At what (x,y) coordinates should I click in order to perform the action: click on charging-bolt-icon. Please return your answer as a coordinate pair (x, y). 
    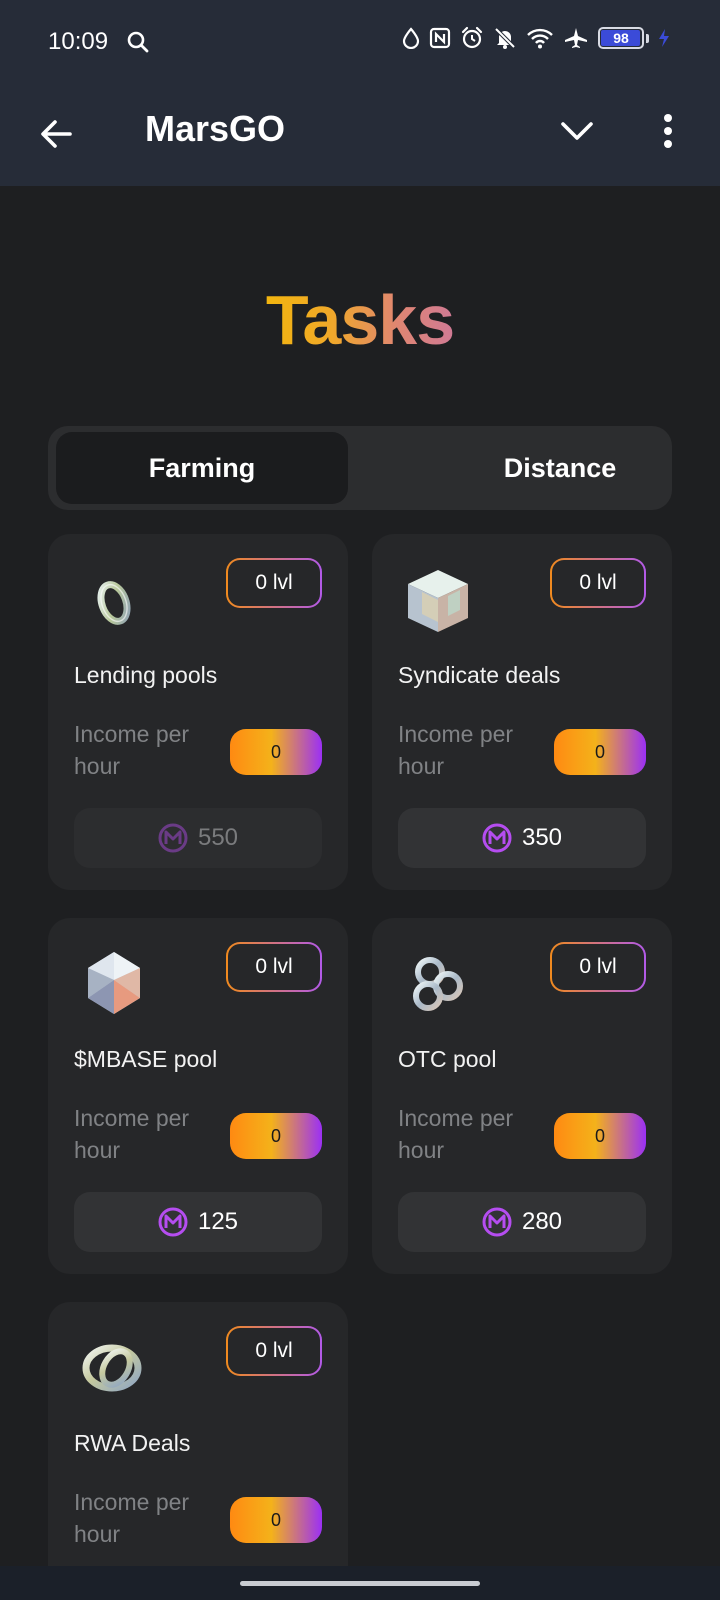
    Looking at the image, I should click on (664, 38).